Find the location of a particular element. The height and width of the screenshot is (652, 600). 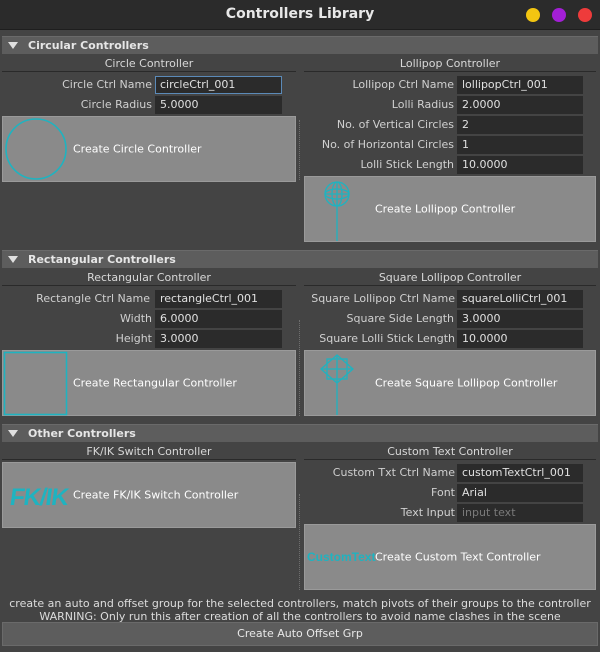

create-rectangular-label: Create Rectangular Controller is located at coordinates (155, 383).